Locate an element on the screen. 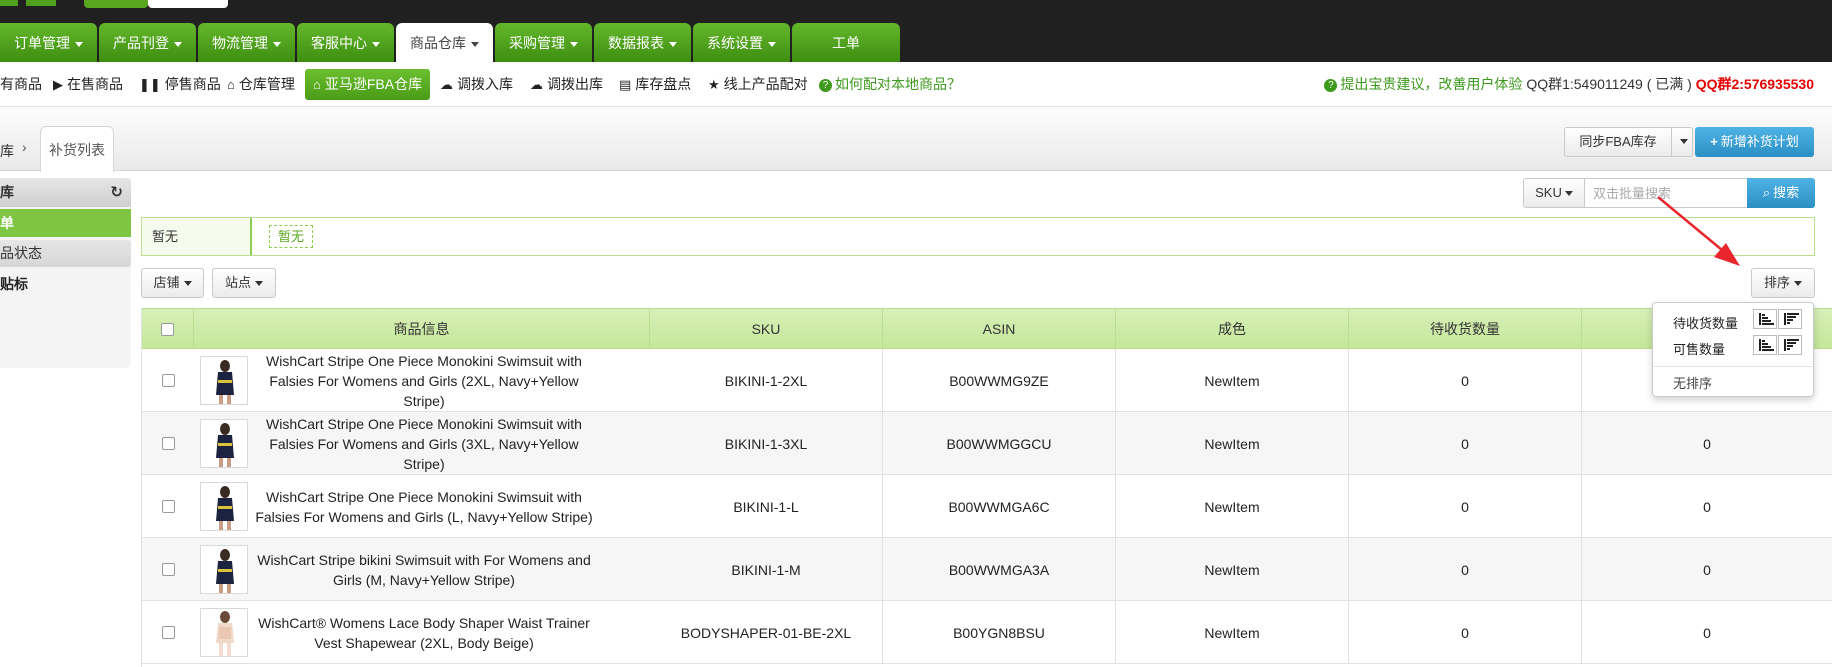  tab-logistics: 物流管理 is located at coordinates (246, 42).